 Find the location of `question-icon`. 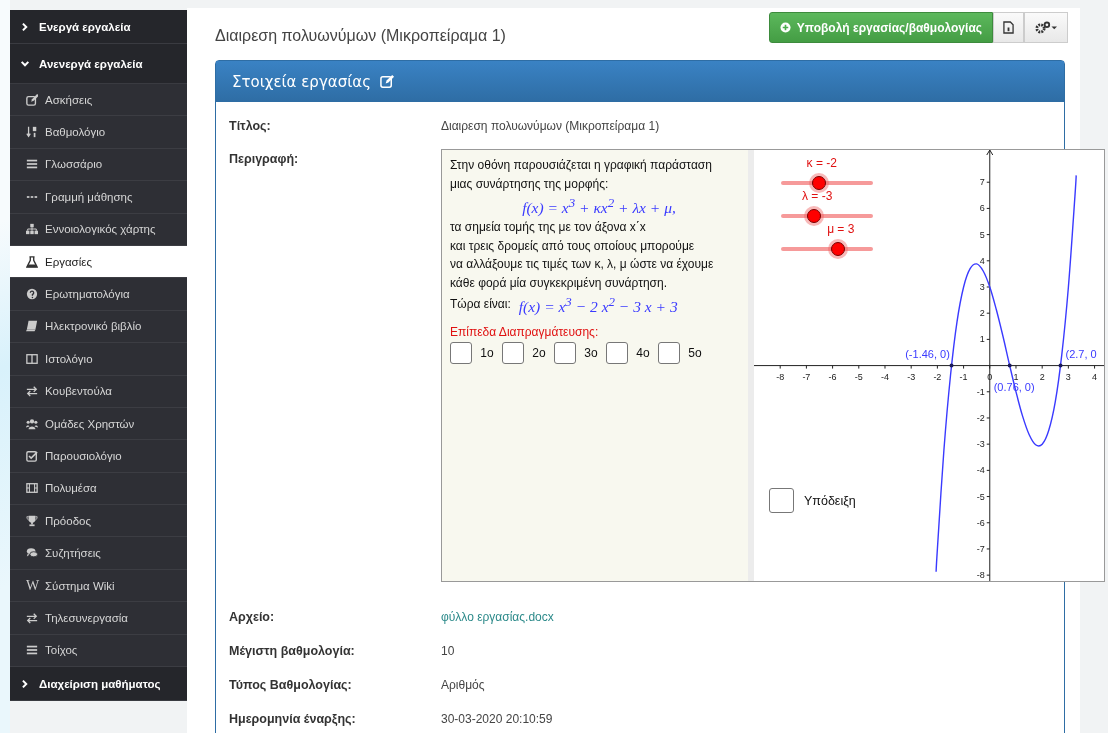

question-icon is located at coordinates (32, 294).